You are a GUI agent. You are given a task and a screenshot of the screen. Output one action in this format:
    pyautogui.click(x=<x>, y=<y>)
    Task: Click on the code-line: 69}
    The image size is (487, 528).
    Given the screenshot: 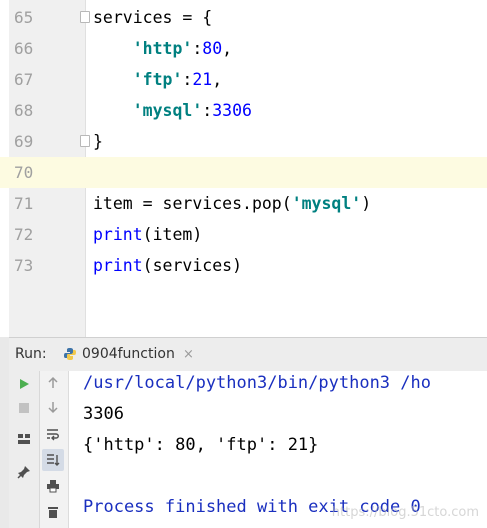 What is the action you would take?
    pyautogui.click(x=243, y=141)
    